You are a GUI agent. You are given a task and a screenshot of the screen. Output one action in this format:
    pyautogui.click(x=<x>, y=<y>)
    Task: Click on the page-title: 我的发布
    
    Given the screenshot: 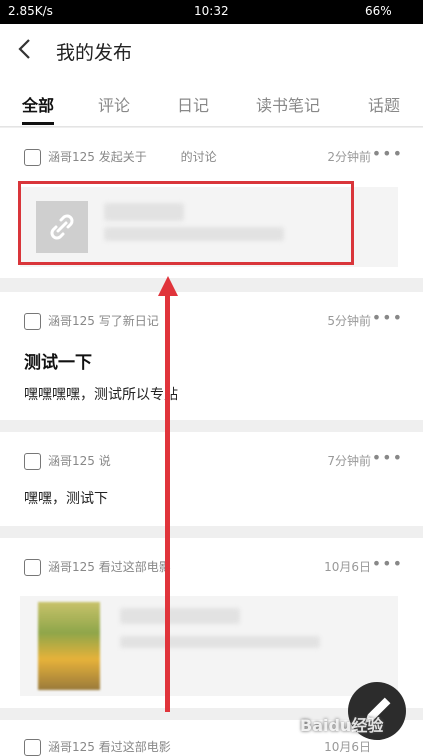 What is the action you would take?
    pyautogui.click(x=94, y=53)
    